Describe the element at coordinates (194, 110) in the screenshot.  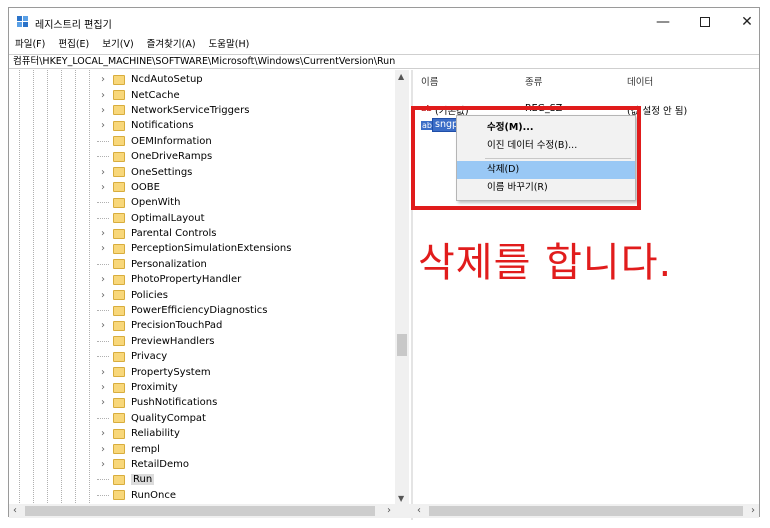
I see `tree-item: › NetworkServiceTriggers` at that location.